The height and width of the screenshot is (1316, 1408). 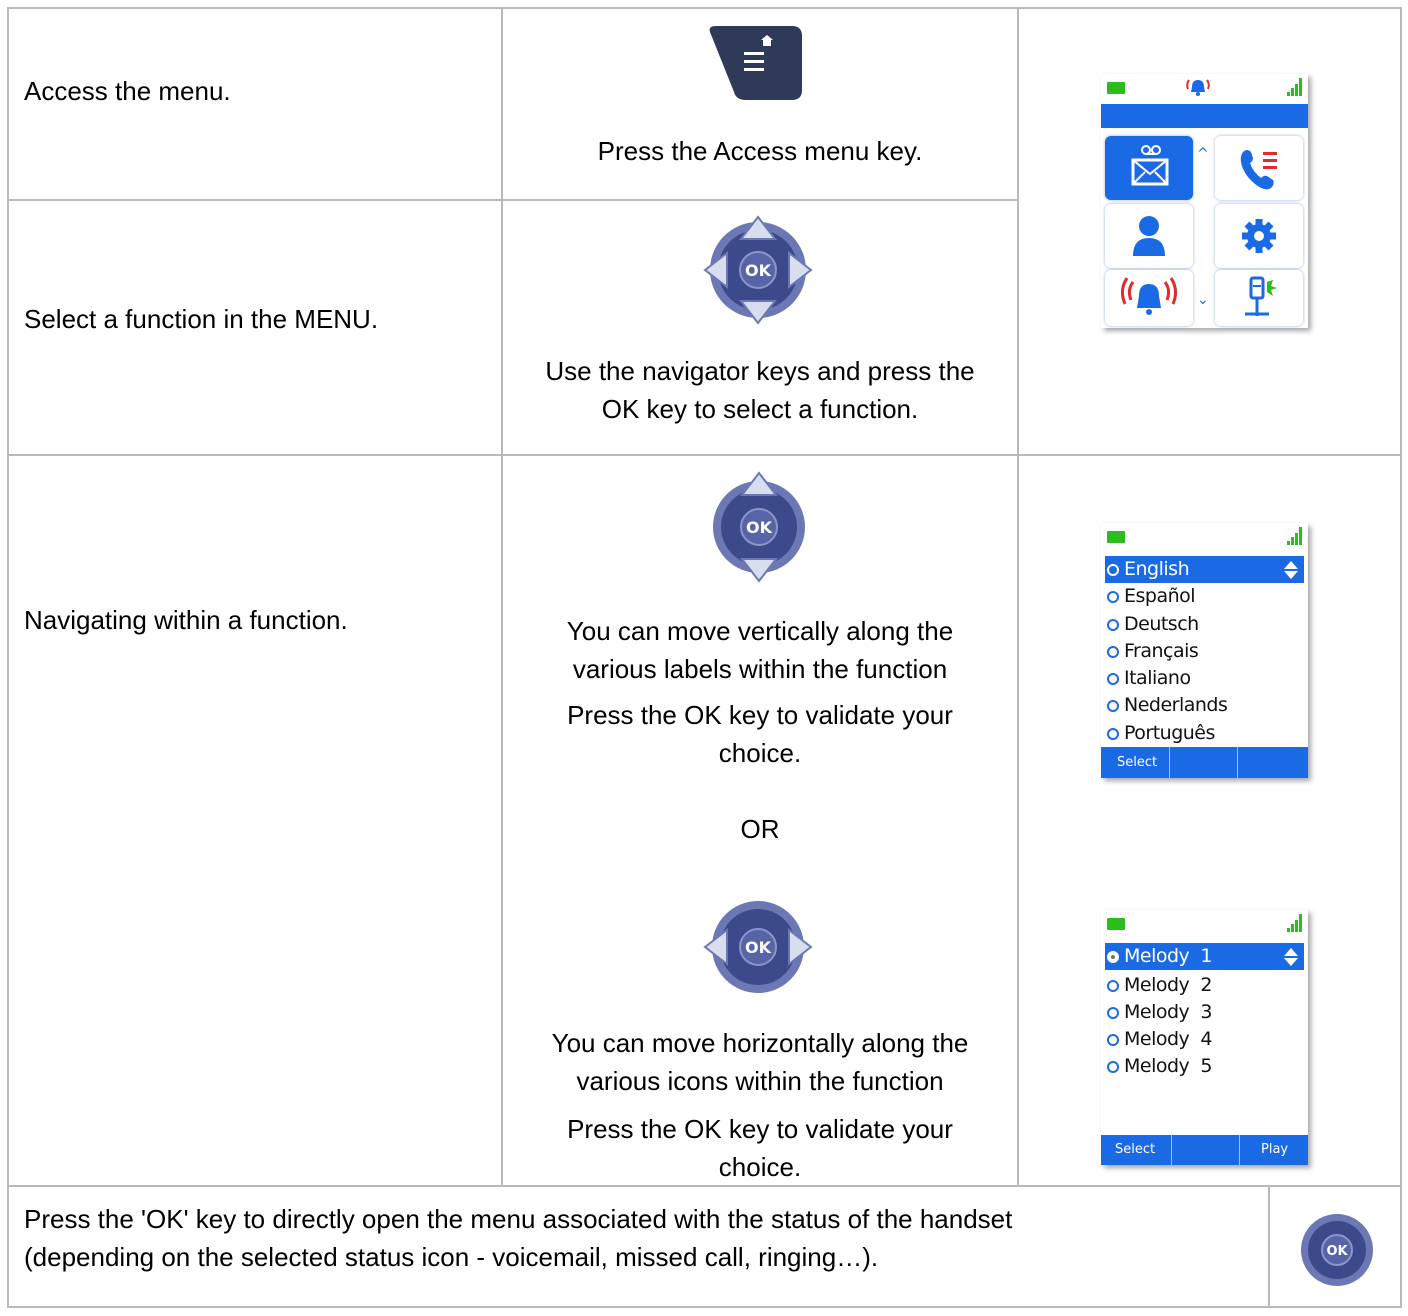 I want to click on menu-tile-contacts, so click(x=1149, y=236).